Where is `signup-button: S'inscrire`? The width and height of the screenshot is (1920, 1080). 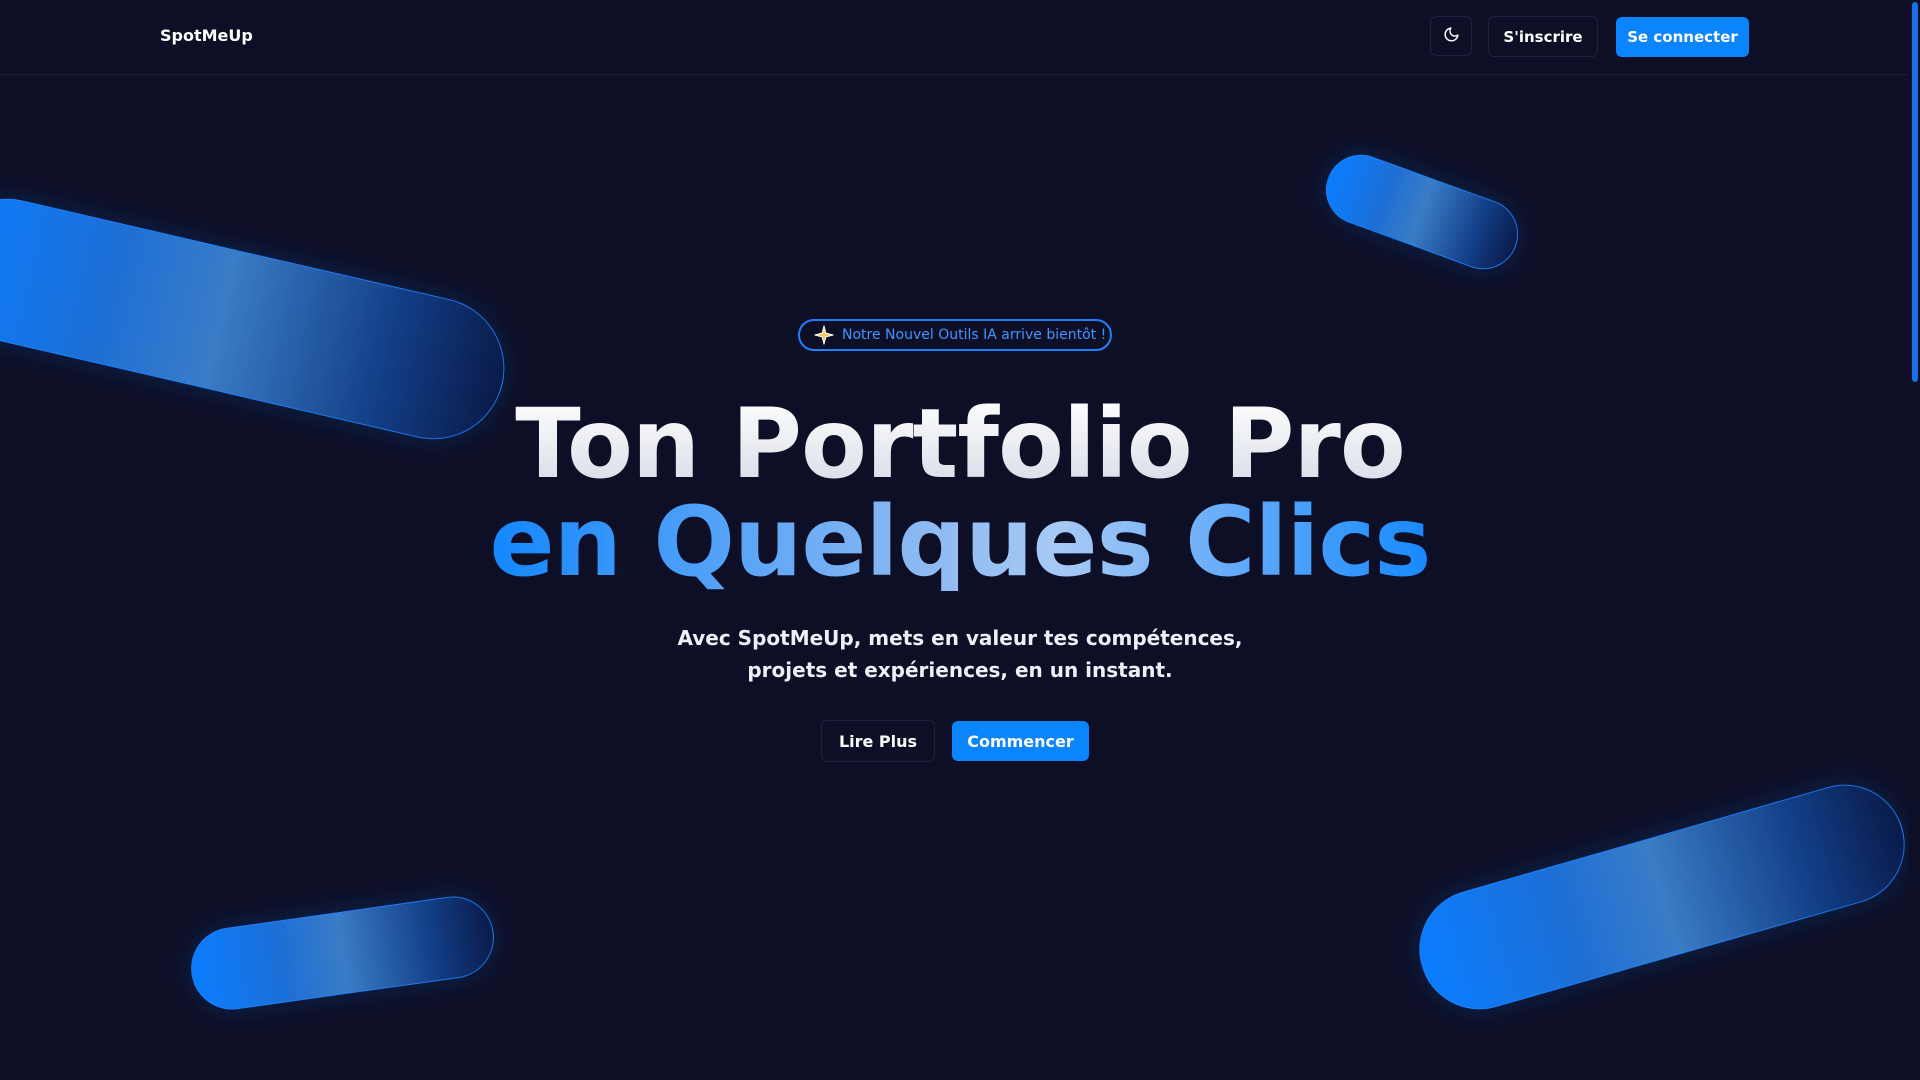 signup-button: S'inscrire is located at coordinates (1543, 36).